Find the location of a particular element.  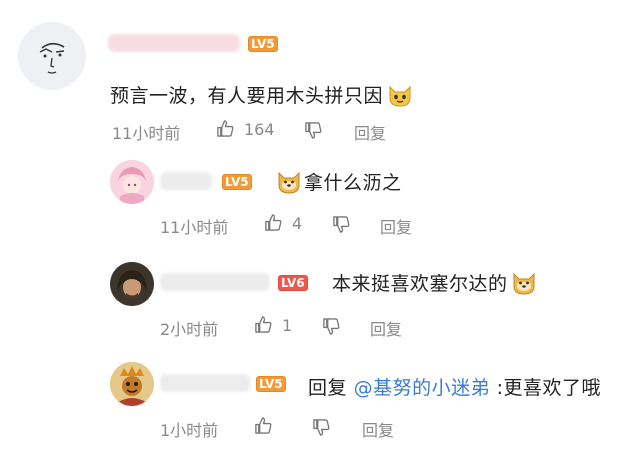

reply-prefix: 回复 is located at coordinates (328, 388).